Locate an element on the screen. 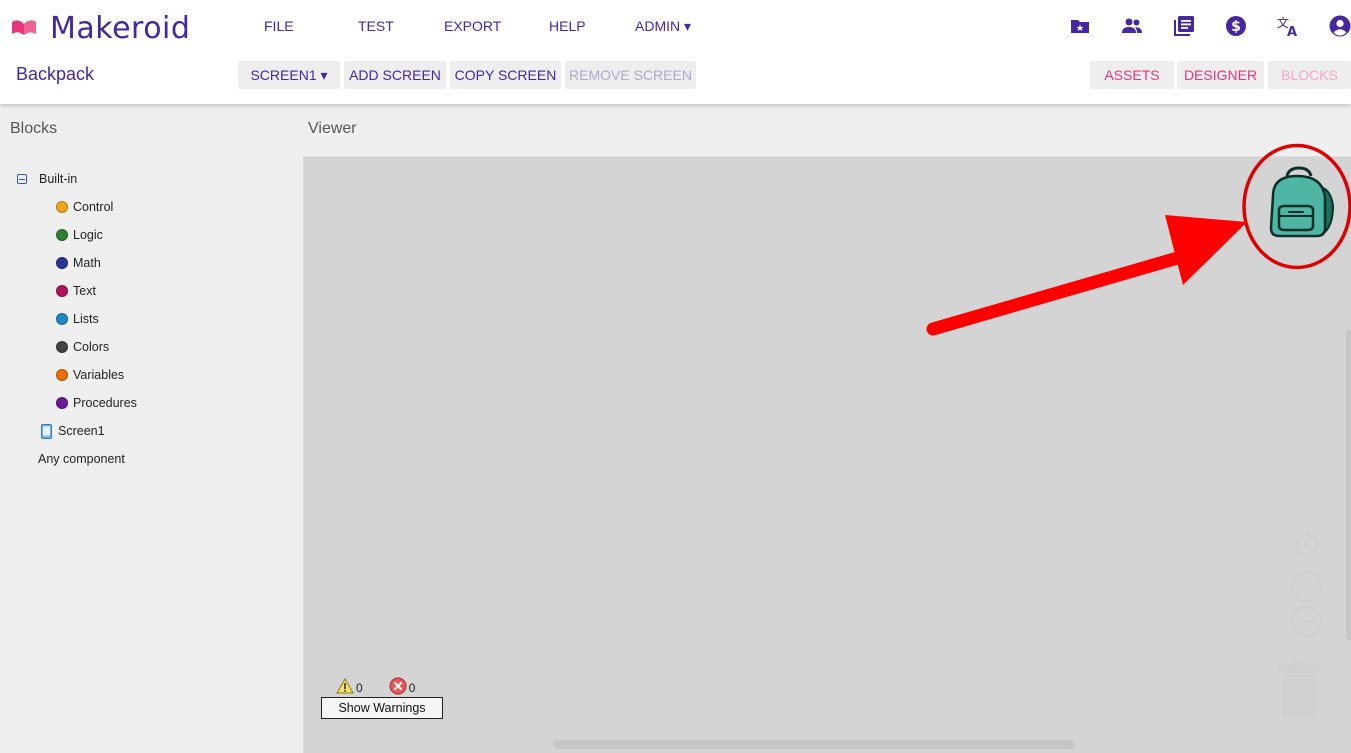  category-logic: Logic is located at coordinates (79, 235).